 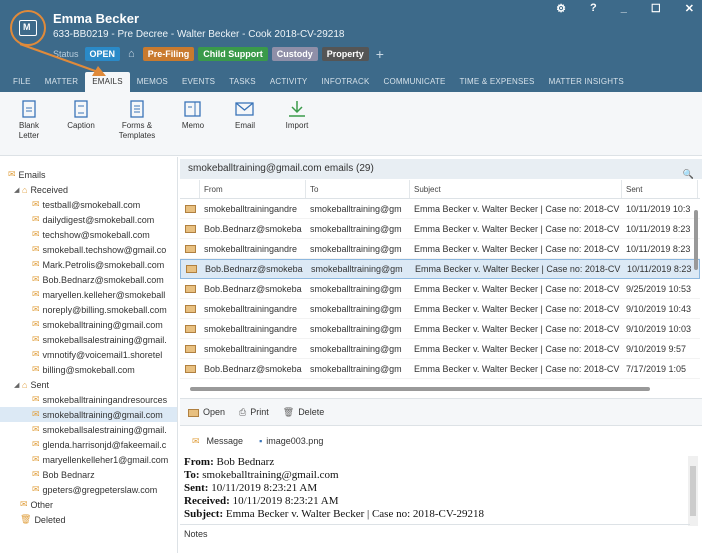 I want to click on delete-button: 🗑 Delete, so click(x=303, y=412).